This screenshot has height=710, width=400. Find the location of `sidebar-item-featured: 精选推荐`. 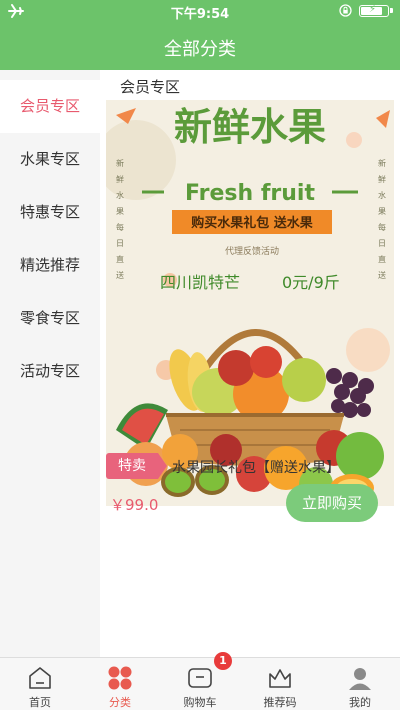

sidebar-item-featured: 精选推荐 is located at coordinates (50, 265).